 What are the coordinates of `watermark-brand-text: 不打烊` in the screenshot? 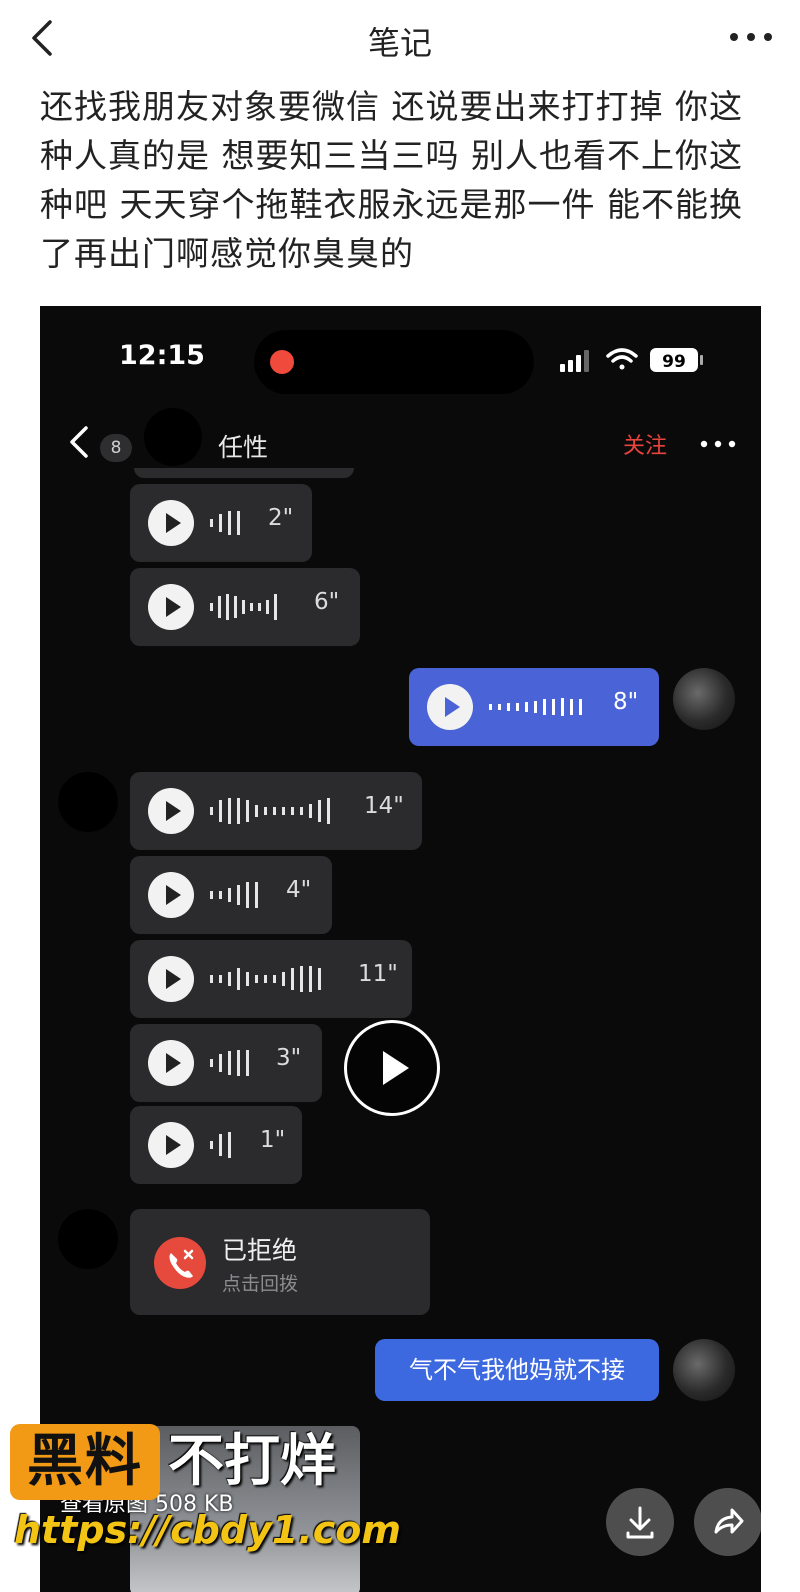 It's located at (252, 1461).